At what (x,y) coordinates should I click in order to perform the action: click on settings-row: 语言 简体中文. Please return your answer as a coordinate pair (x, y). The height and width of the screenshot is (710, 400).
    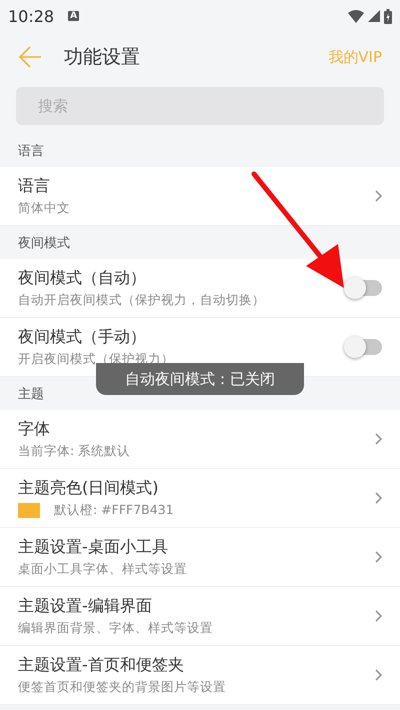
    Looking at the image, I should click on (200, 196).